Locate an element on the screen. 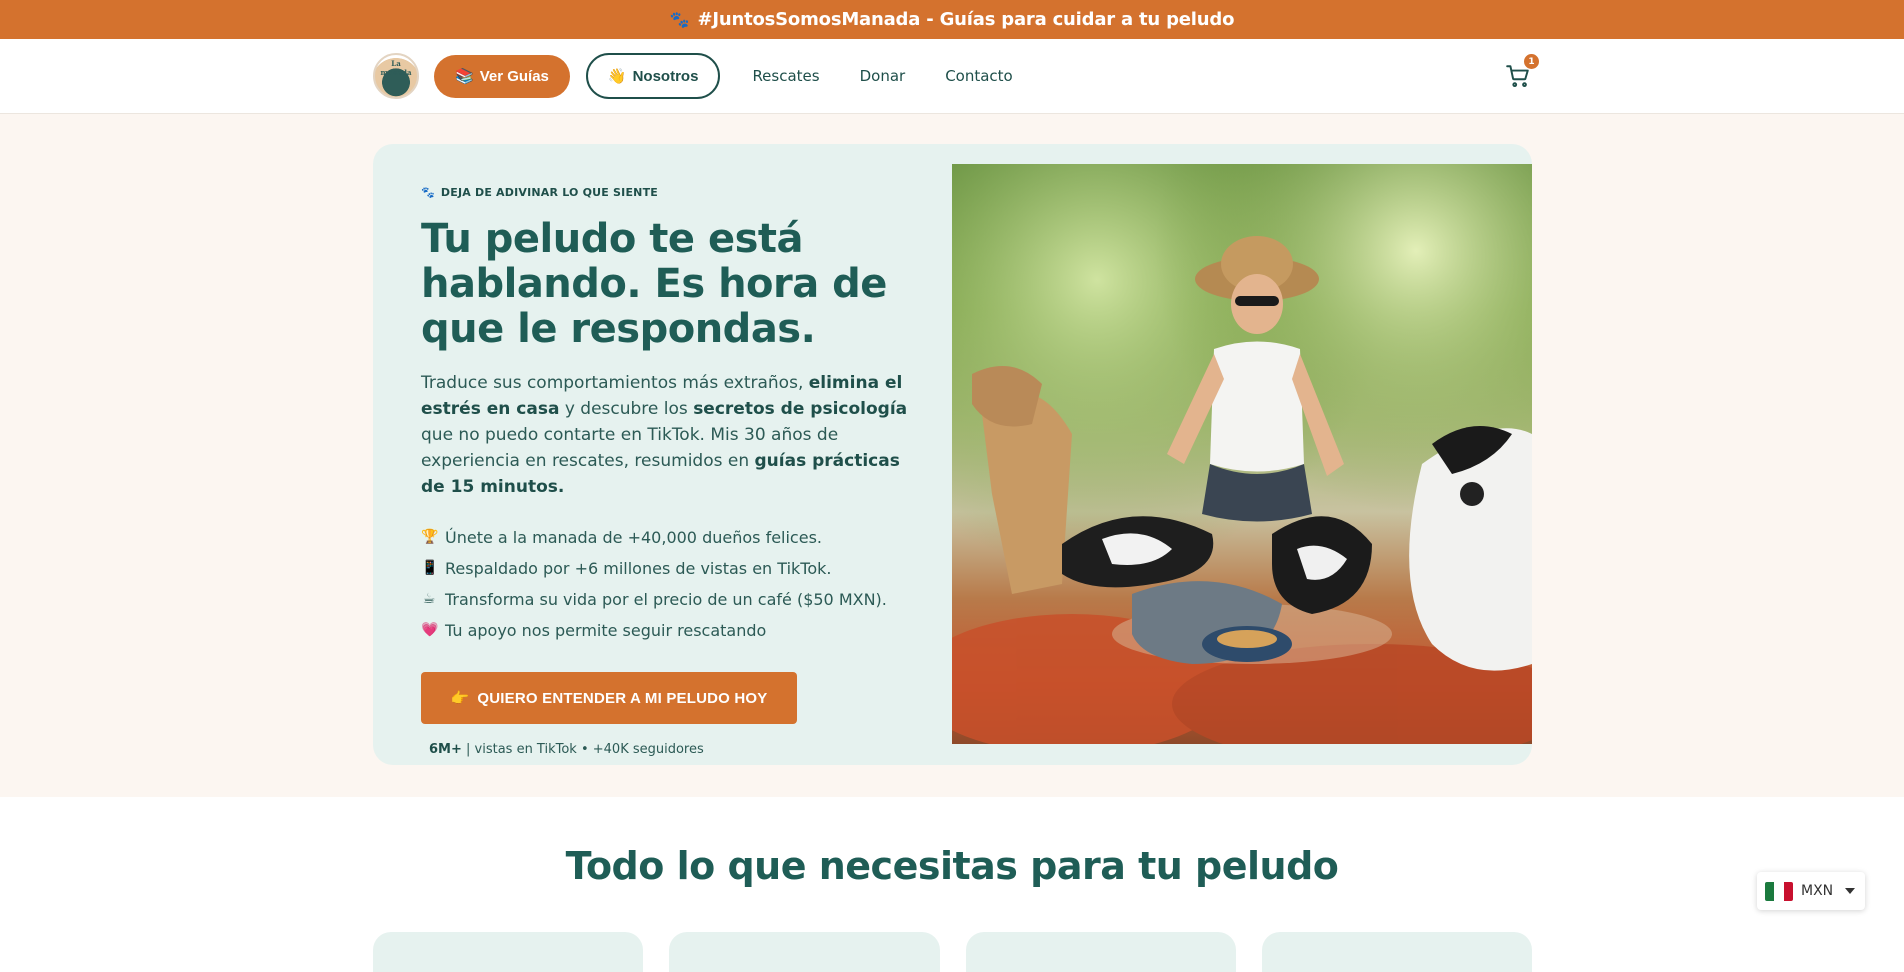  cta-button: 👉 QUIERO ENTENDER A MI PELUDO HOY is located at coordinates (609, 698).